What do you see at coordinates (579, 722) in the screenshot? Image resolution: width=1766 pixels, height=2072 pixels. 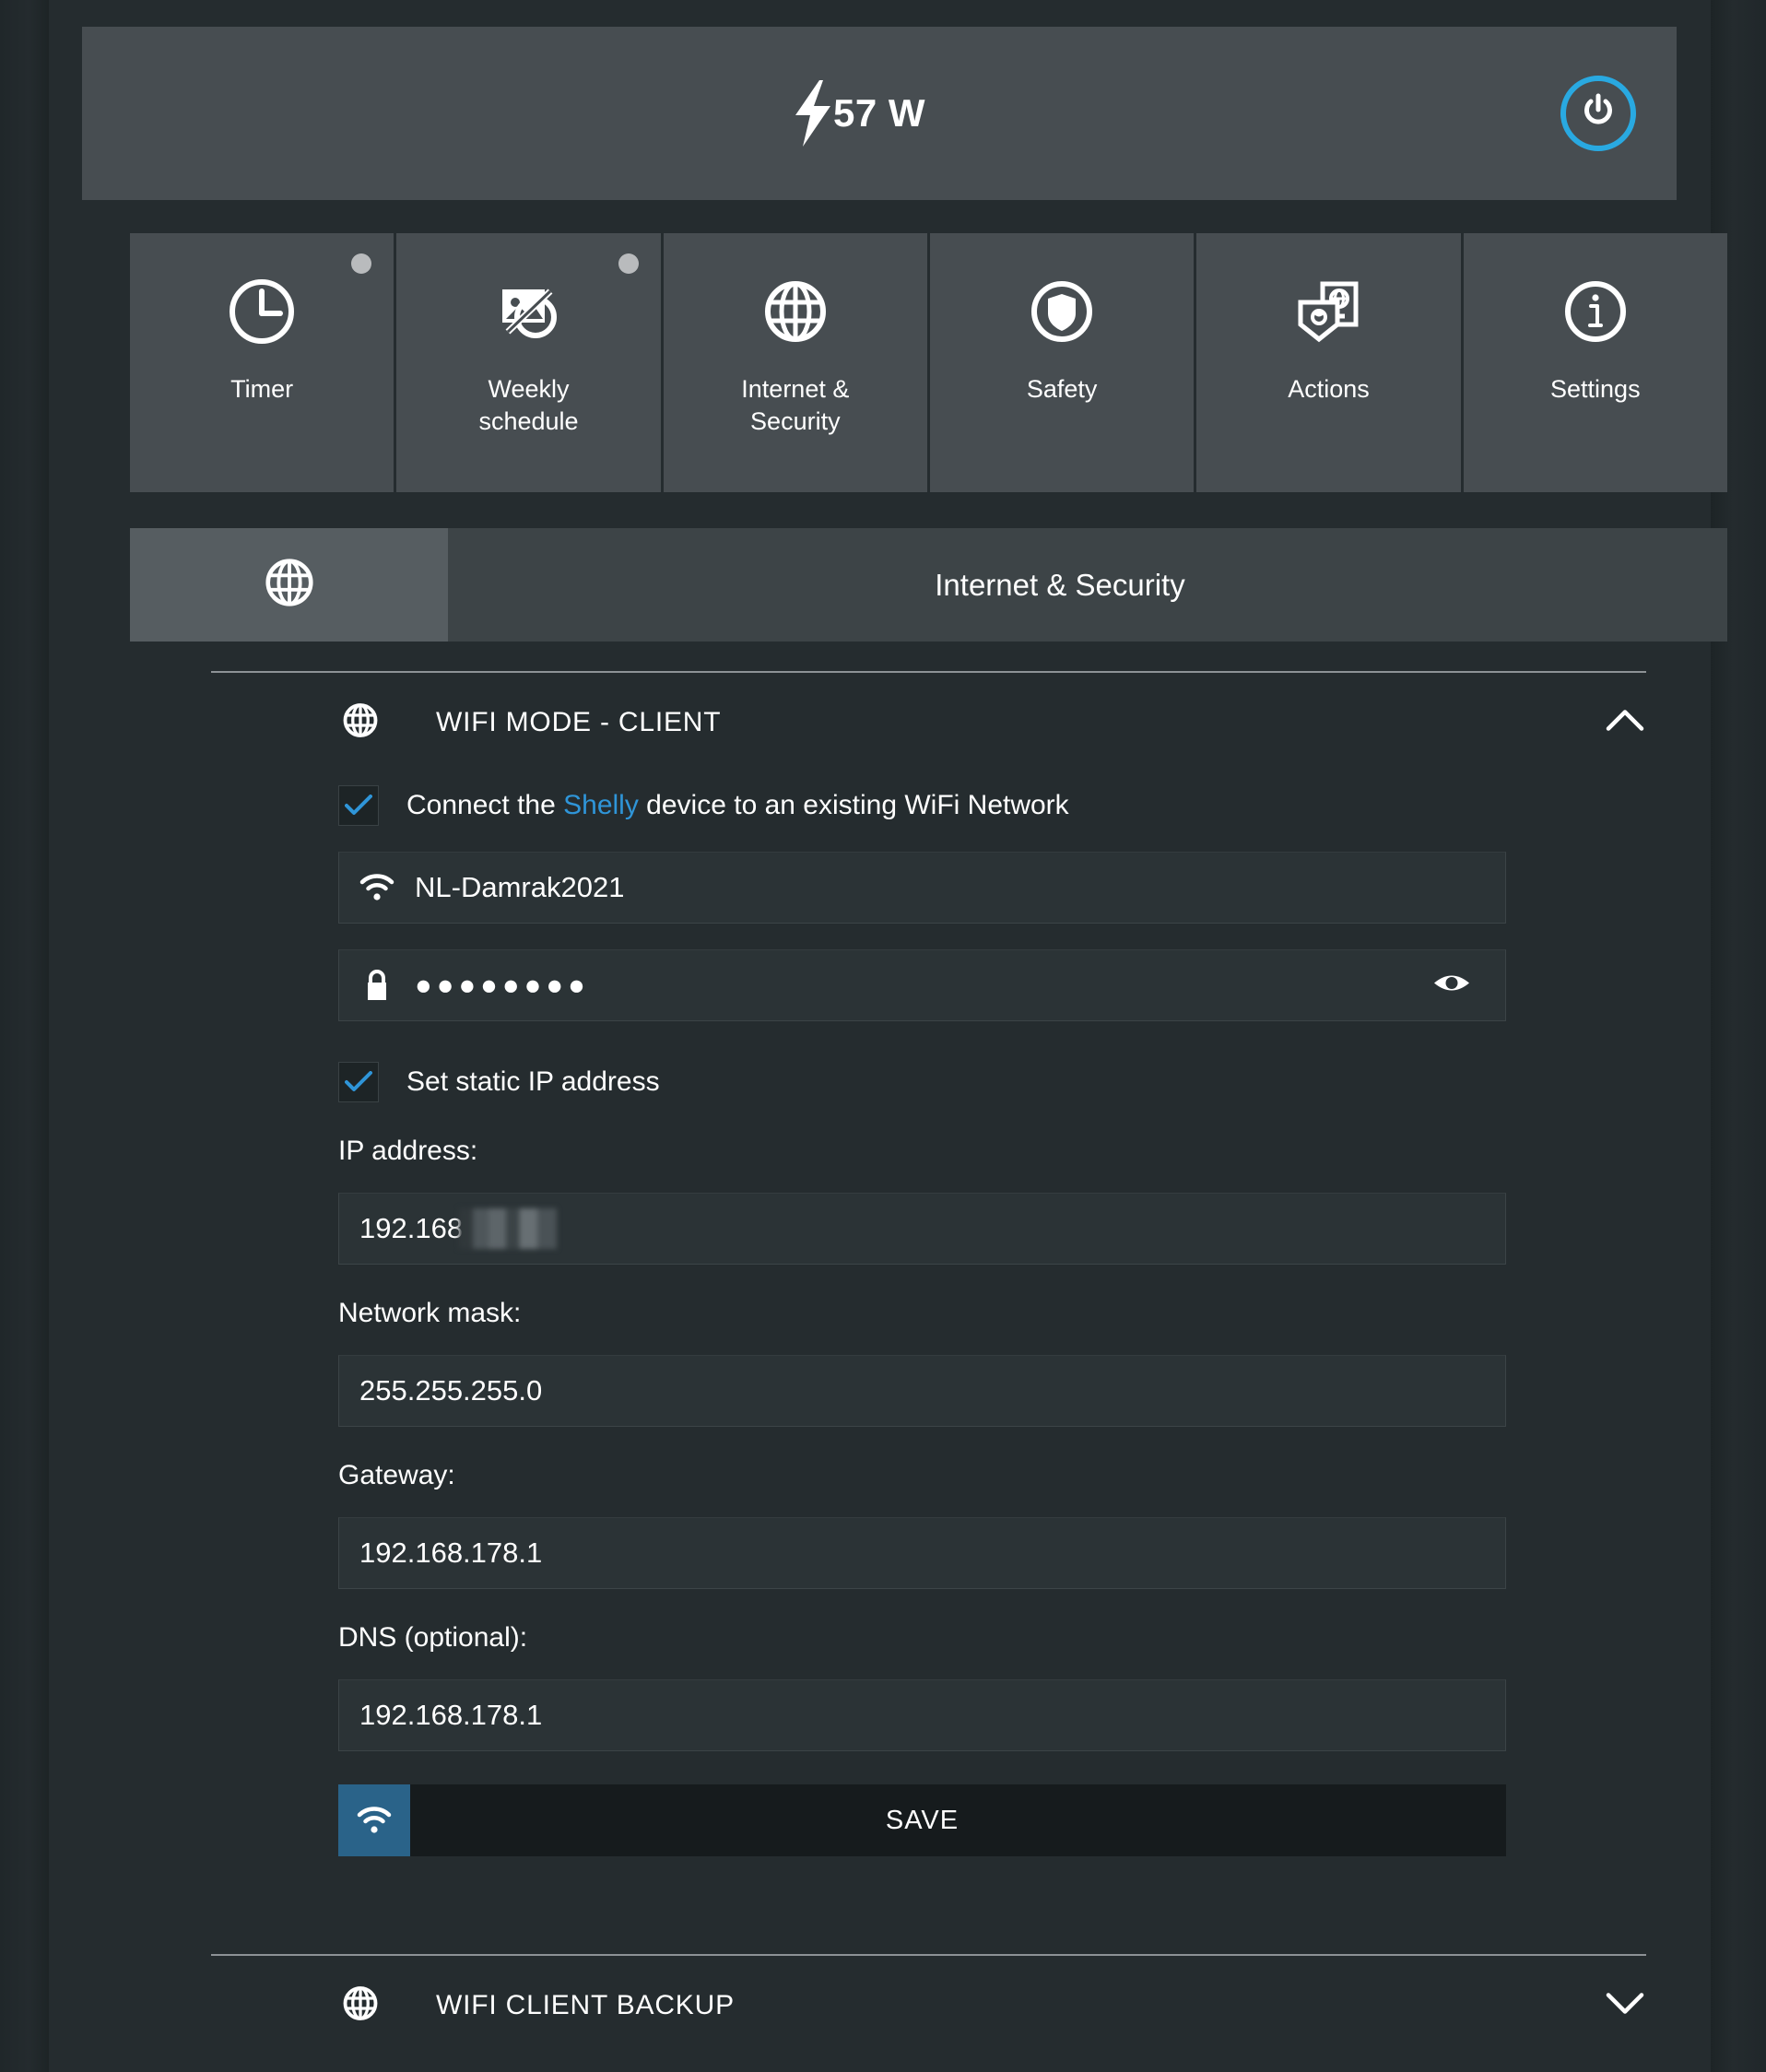 I see `accordion-title: WIFI MODE - CLIENT` at bounding box center [579, 722].